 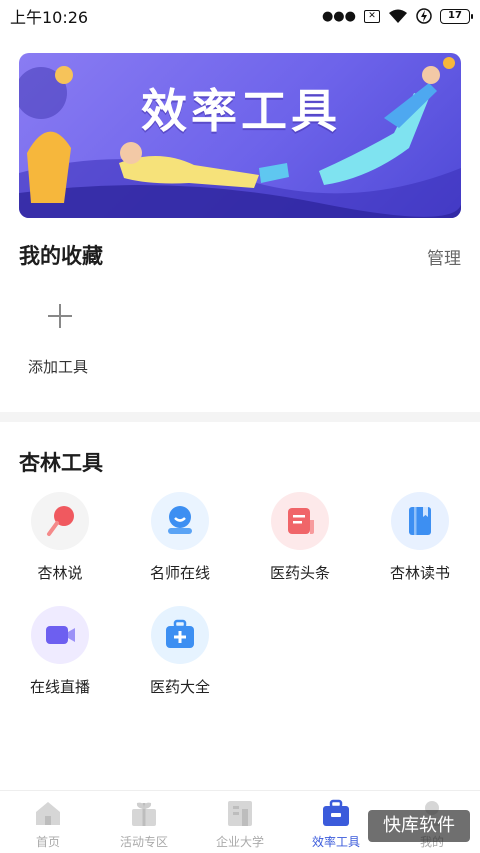 I want to click on nav-activities: 活动专区, so click(x=144, y=822).